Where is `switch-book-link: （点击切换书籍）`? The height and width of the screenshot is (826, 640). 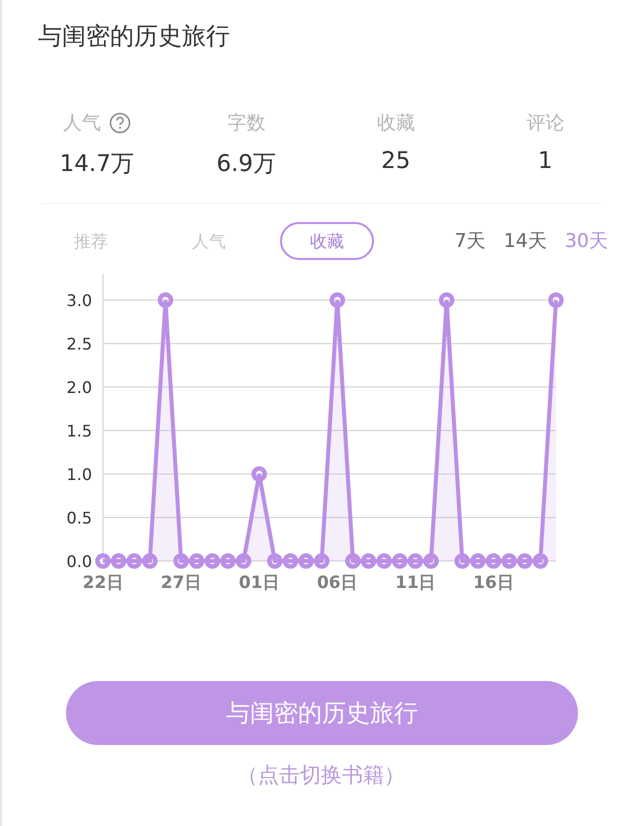 switch-book-link: （点击切换书籍） is located at coordinates (321, 775).